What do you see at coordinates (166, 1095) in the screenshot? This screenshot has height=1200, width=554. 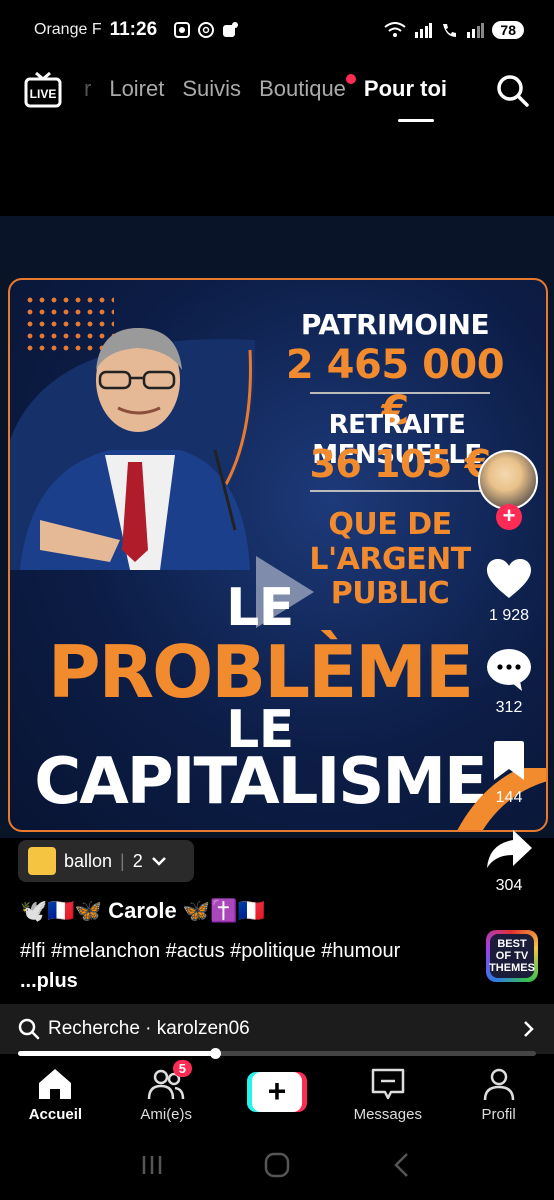 I see `nav-friends: Ami(e)s 5` at bounding box center [166, 1095].